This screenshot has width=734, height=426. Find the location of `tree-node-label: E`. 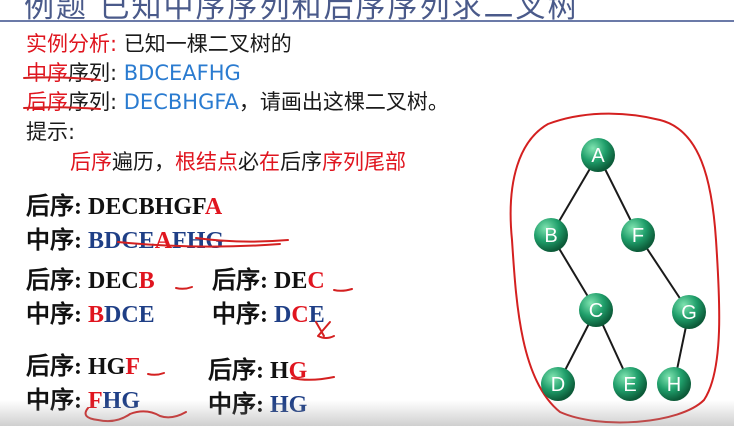

tree-node-label: E is located at coordinates (629, 385).